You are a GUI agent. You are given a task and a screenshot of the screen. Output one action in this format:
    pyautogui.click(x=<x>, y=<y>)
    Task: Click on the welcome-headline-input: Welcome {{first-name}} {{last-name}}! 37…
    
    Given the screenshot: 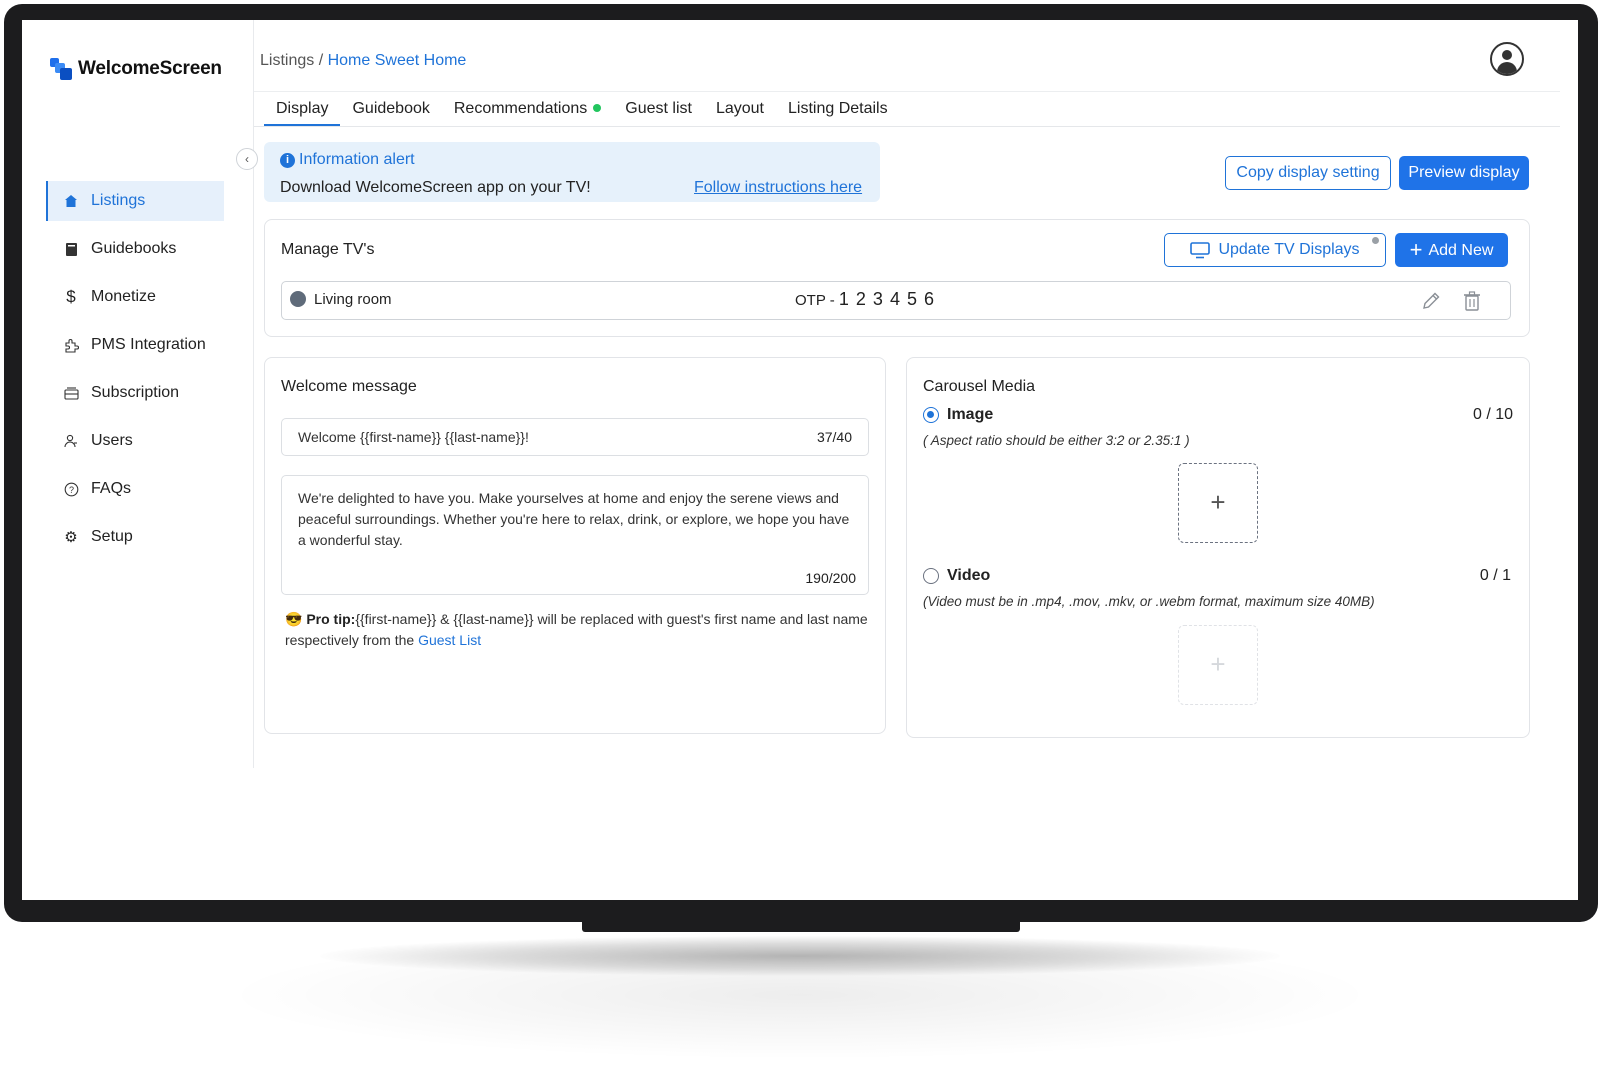 What is the action you would take?
    pyautogui.click(x=575, y=437)
    